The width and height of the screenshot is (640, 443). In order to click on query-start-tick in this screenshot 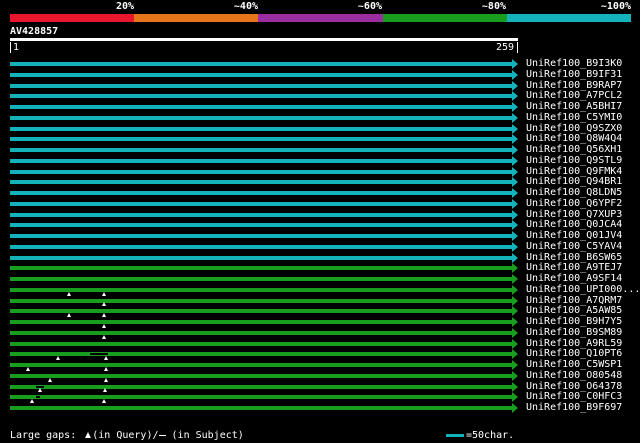, I will do `click(10, 47)`.